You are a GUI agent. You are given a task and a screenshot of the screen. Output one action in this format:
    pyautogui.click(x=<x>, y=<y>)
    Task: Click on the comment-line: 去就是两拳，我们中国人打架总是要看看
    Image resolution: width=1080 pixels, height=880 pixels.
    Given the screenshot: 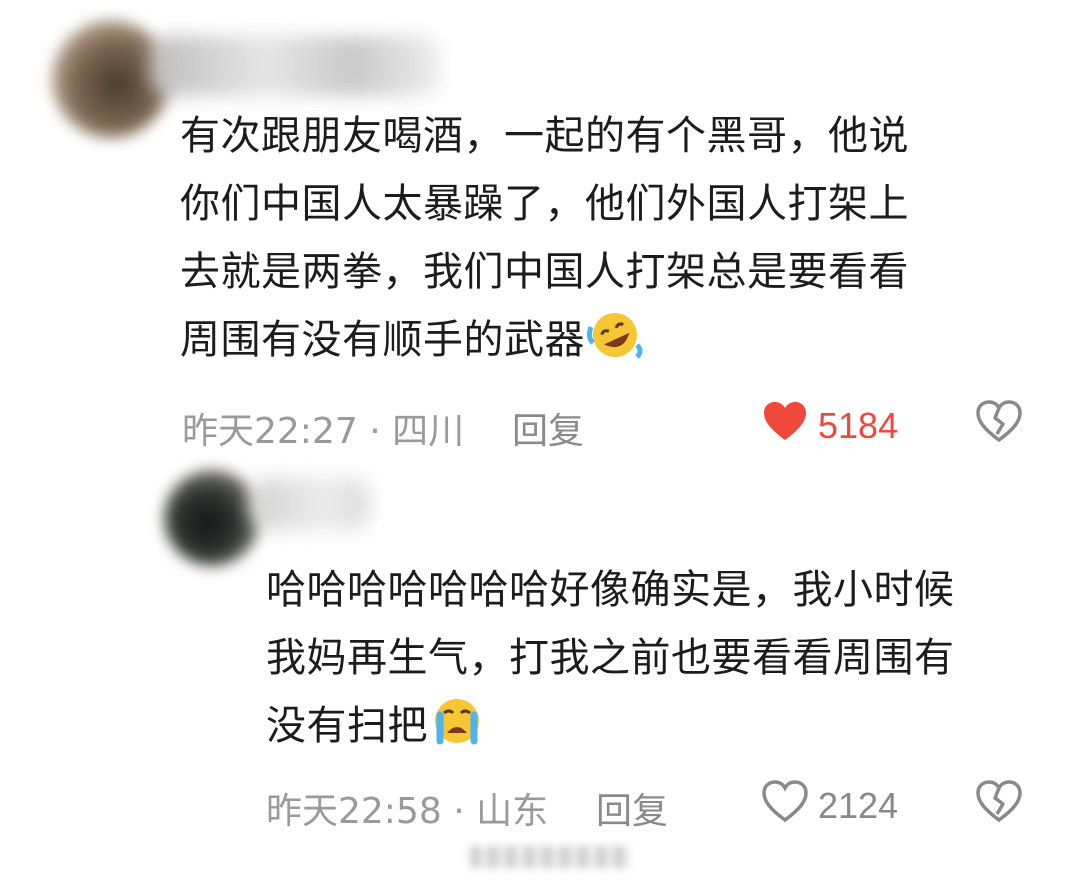 What is the action you would take?
    pyautogui.click(x=544, y=272)
    